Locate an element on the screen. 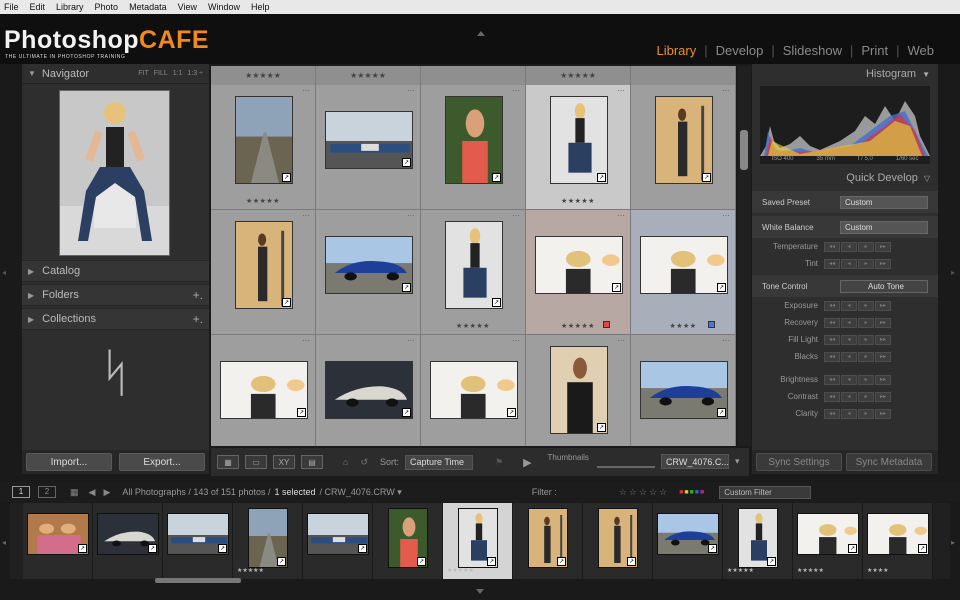 Image resolution: width=960 pixels, height=600 pixels. nav-fill: FILL is located at coordinates (161, 73).